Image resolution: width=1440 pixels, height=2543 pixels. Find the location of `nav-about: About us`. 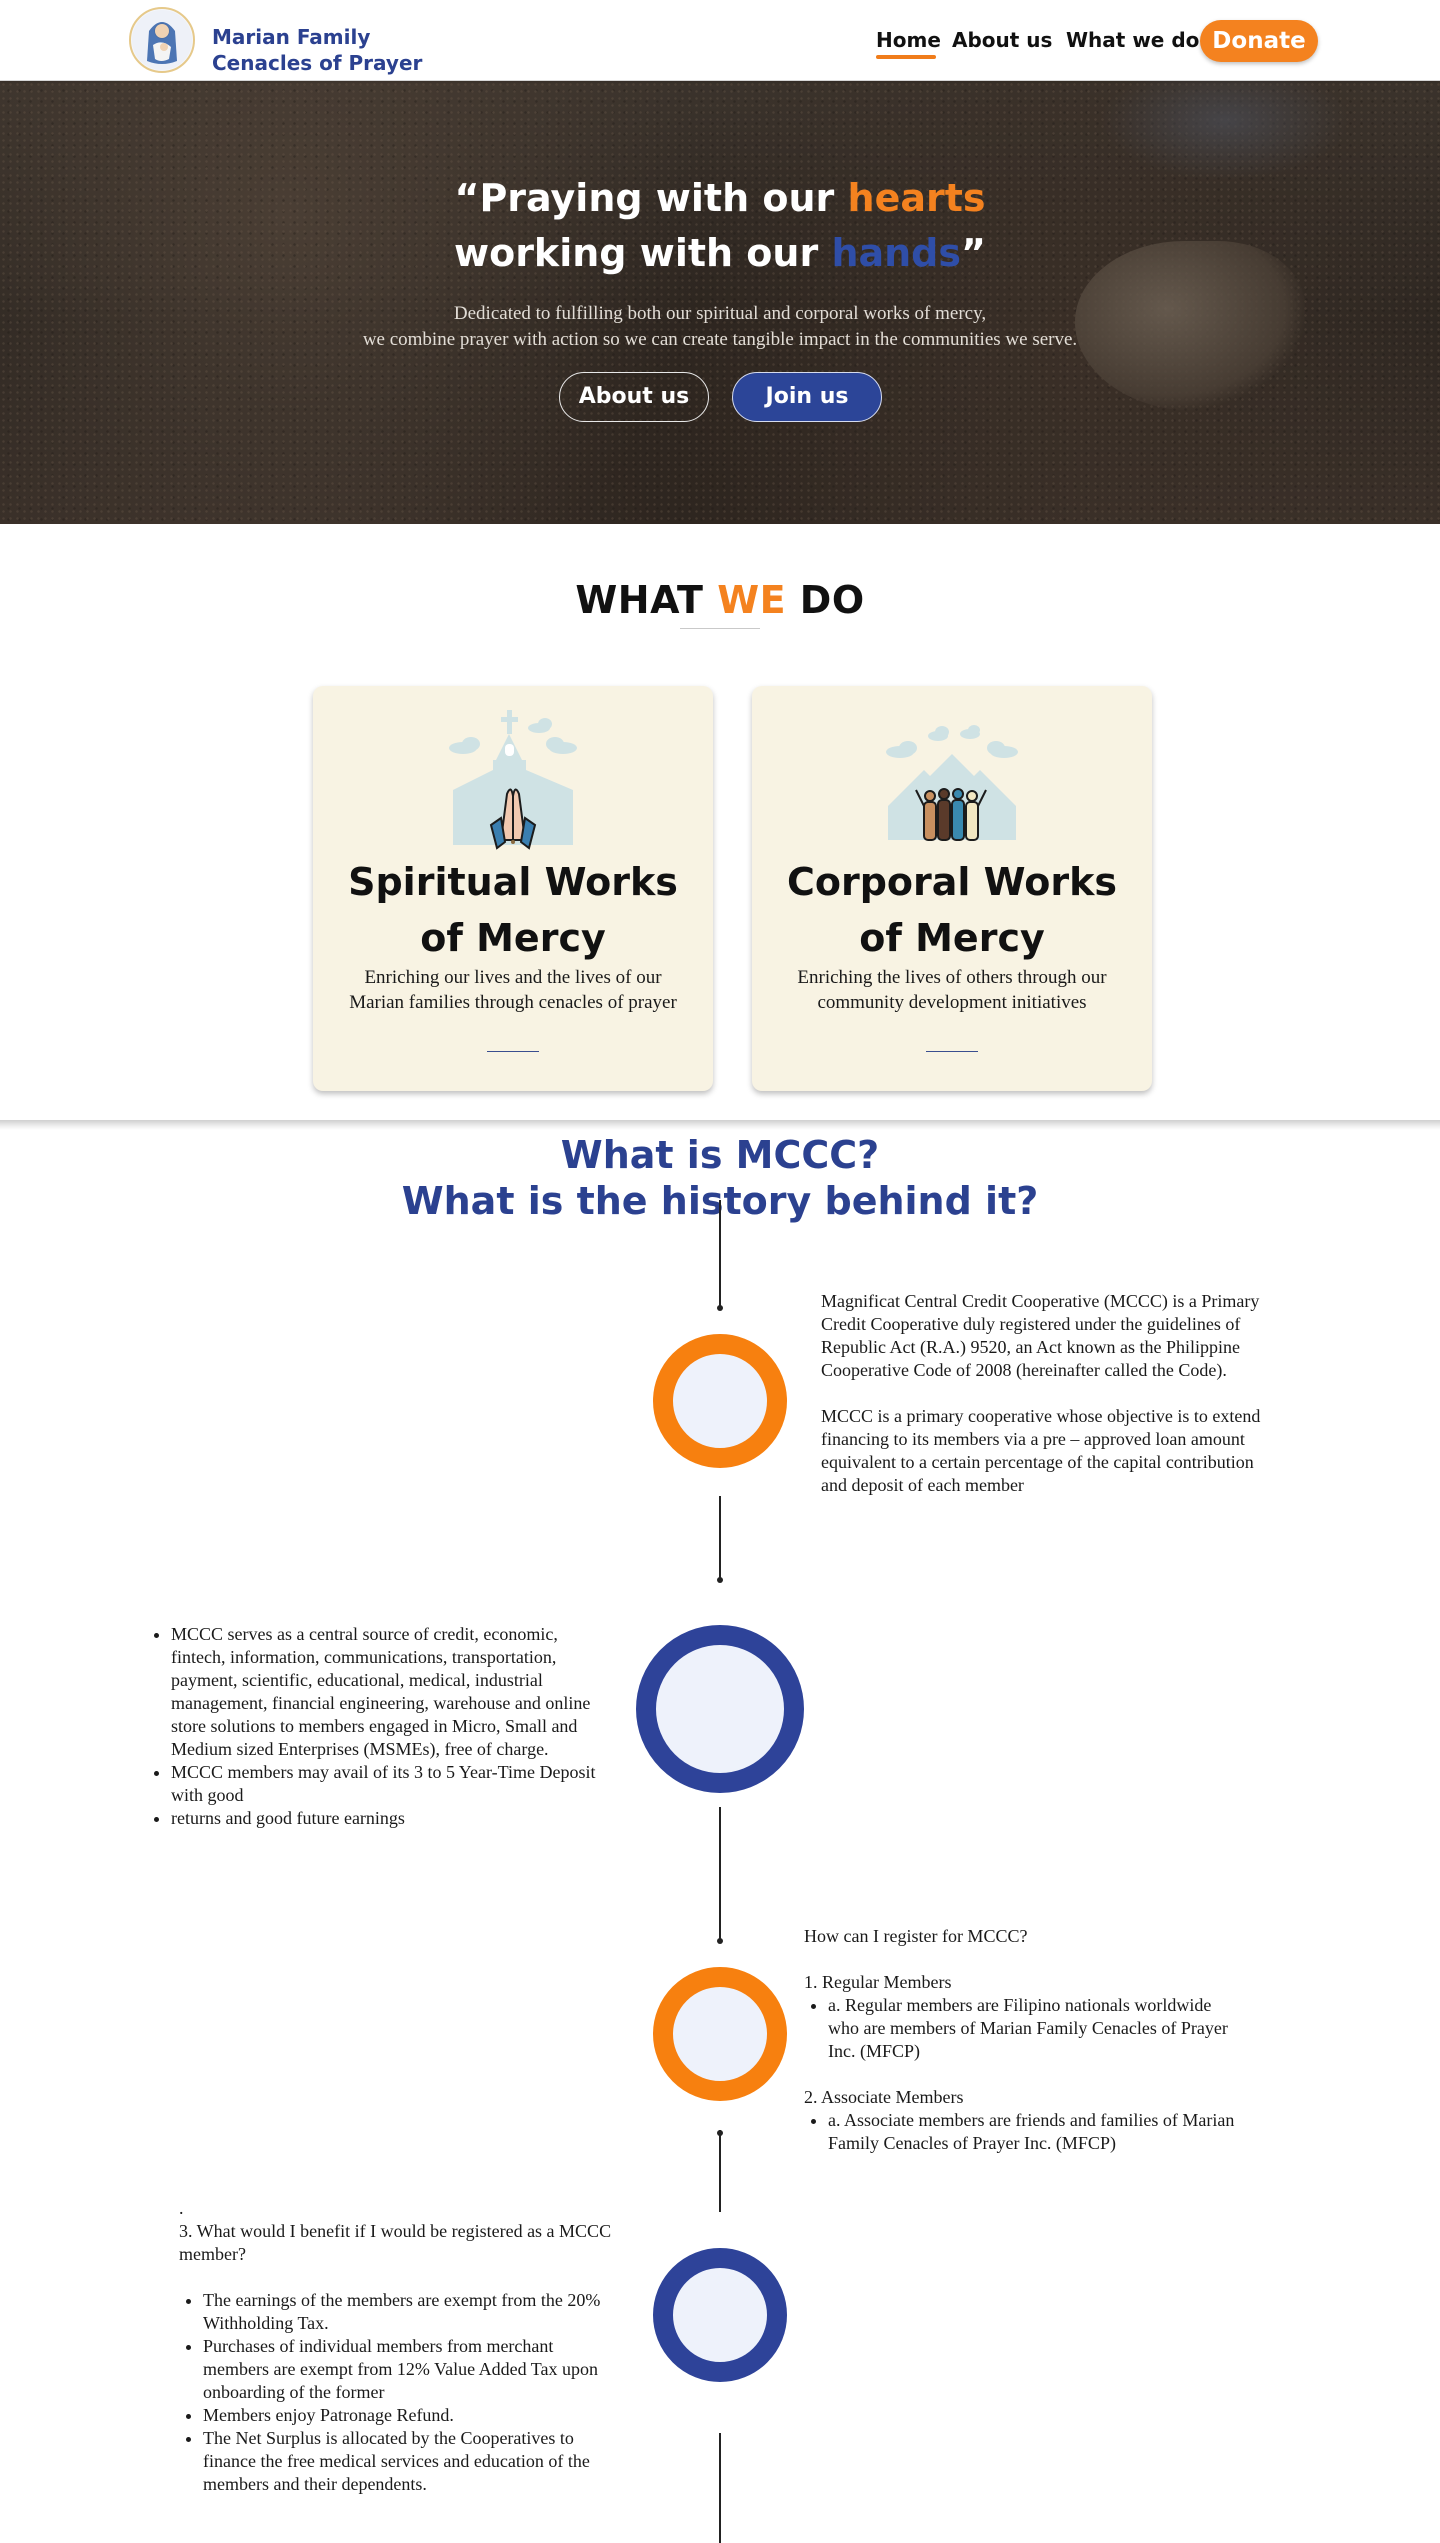

nav-about: About us is located at coordinates (1002, 40).